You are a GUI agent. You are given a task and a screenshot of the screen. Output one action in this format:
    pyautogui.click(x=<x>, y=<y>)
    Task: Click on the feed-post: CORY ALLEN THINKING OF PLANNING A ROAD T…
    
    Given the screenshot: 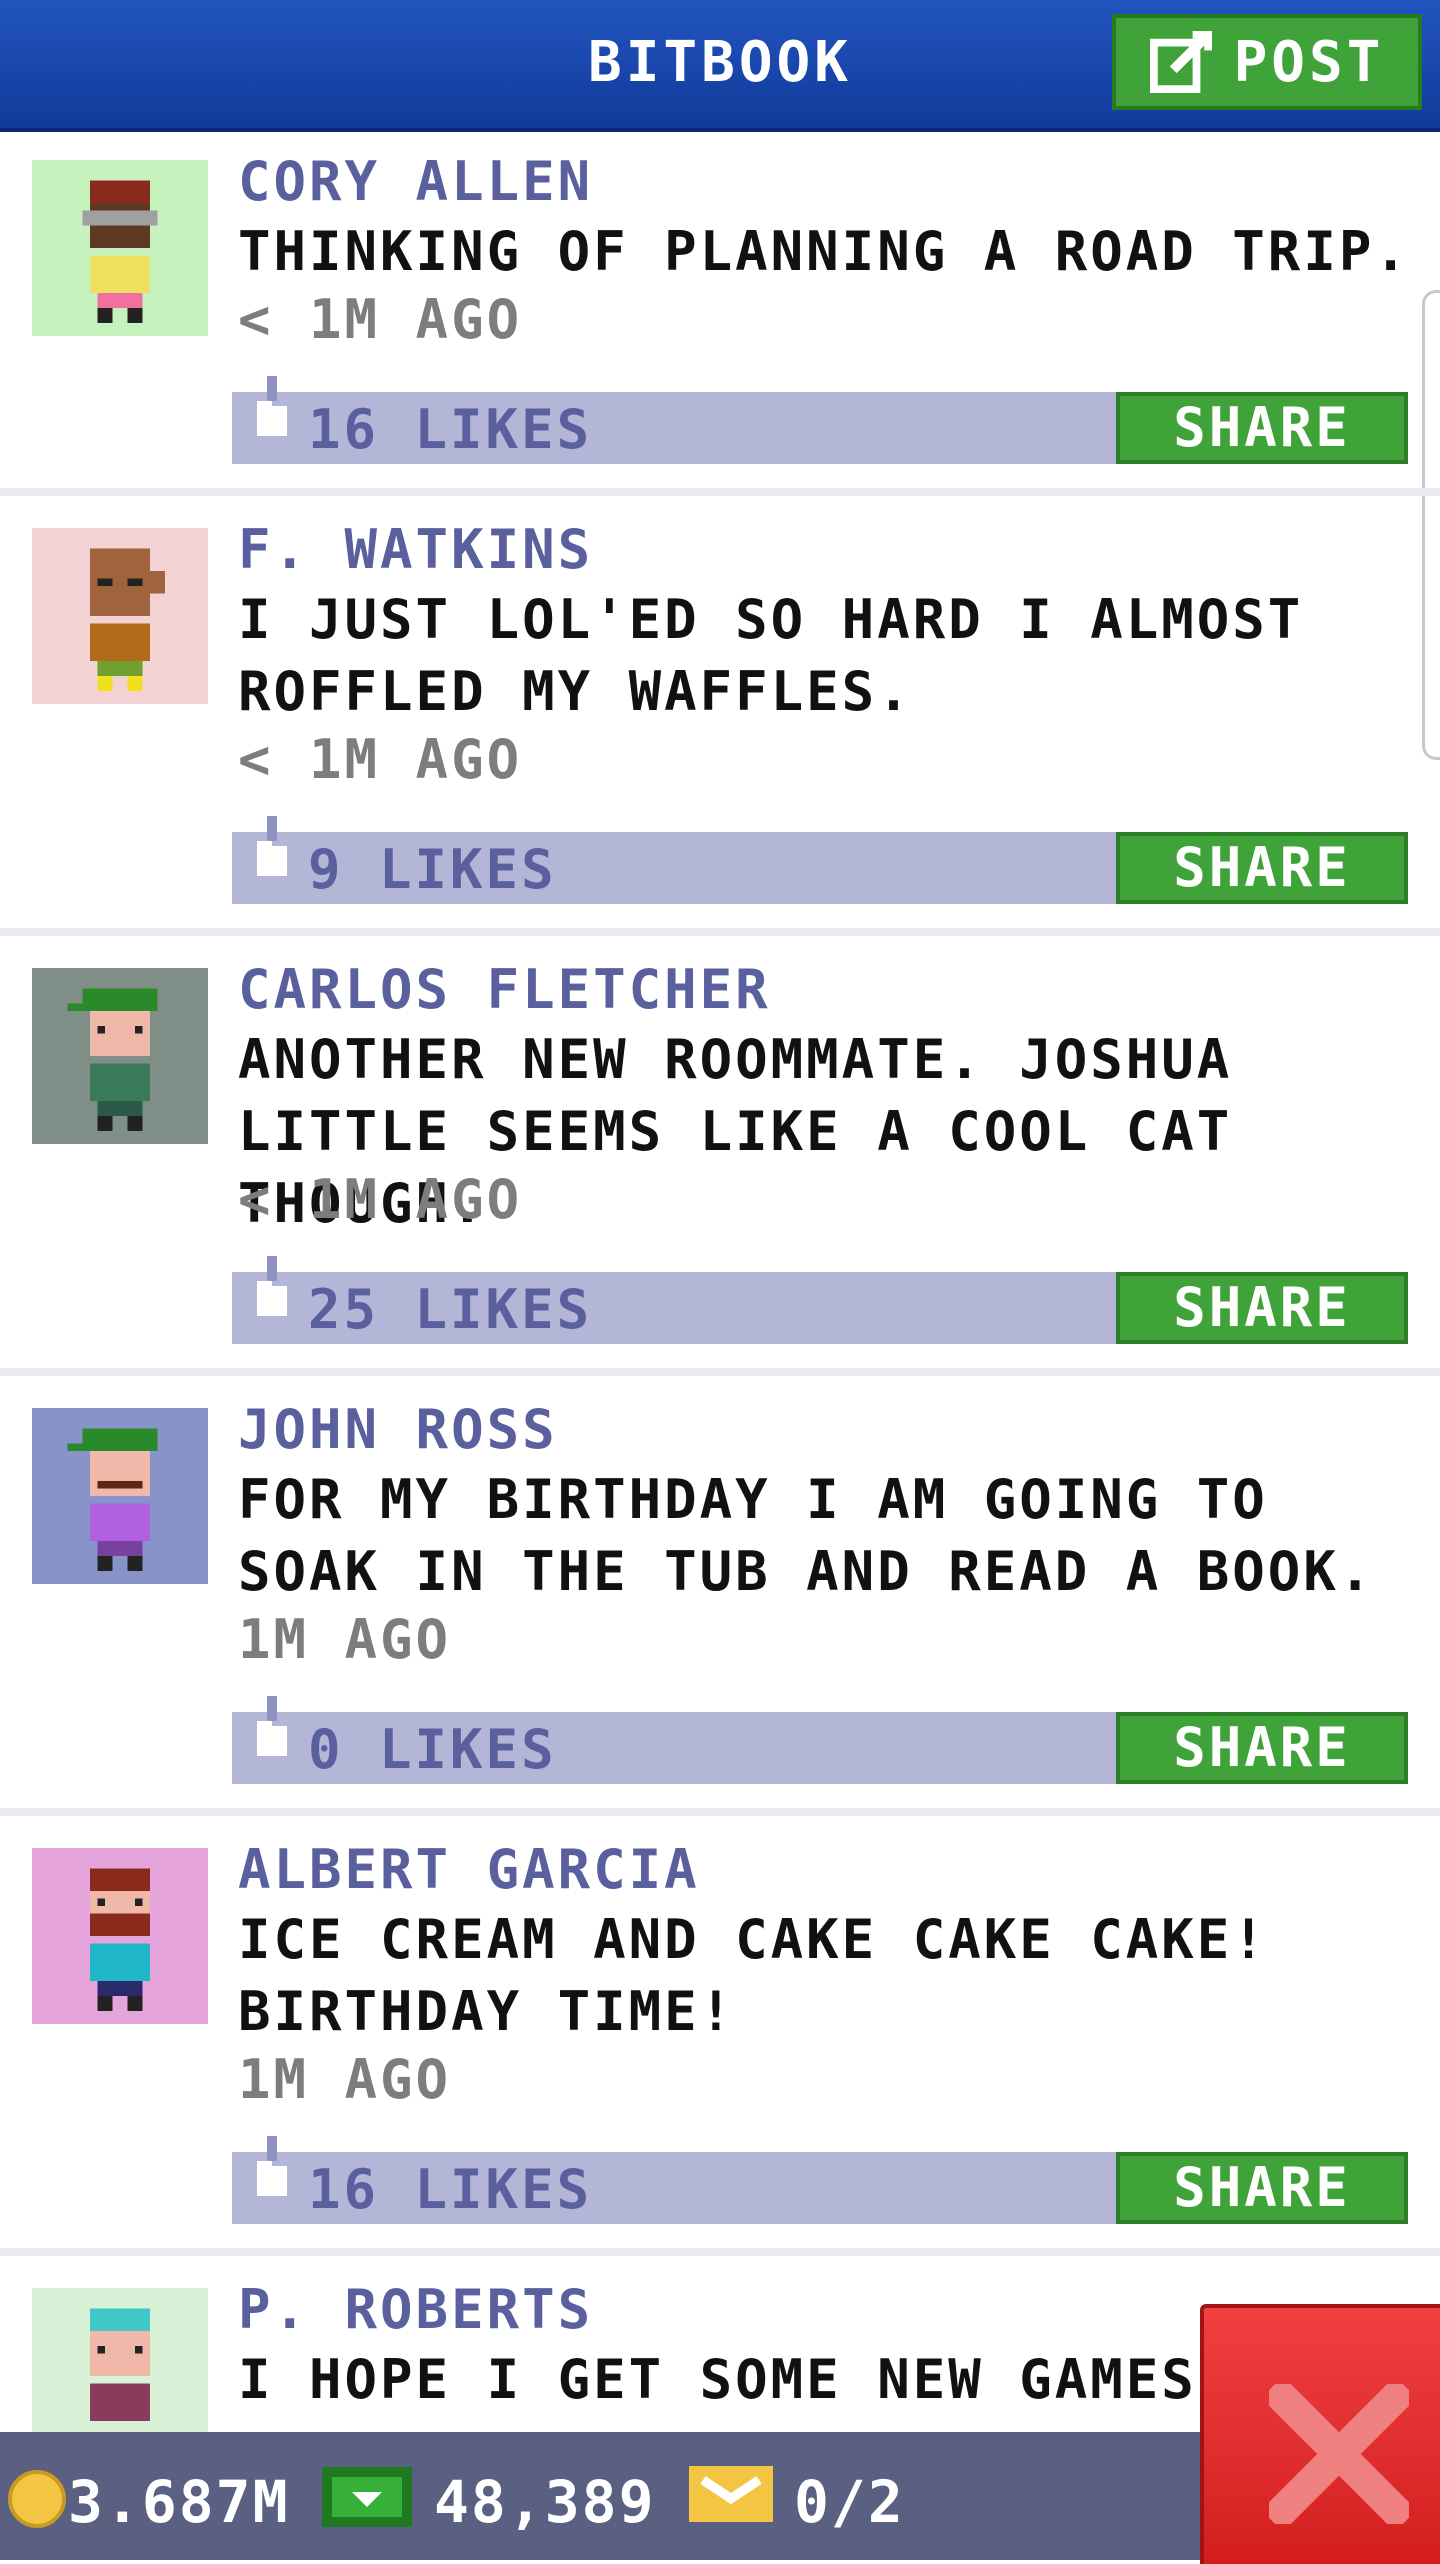 What is the action you would take?
    pyautogui.click(x=720, y=308)
    